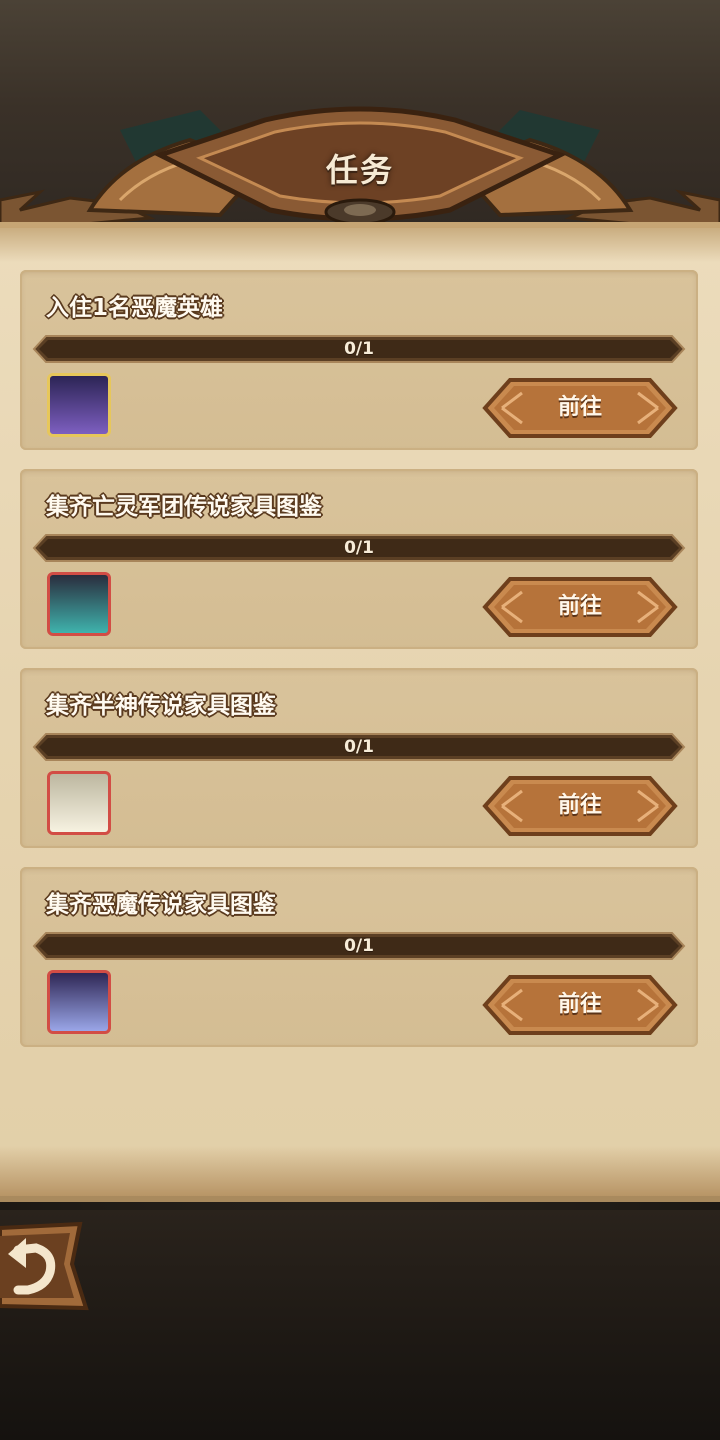 The width and height of the screenshot is (720, 1440). Describe the element at coordinates (135, 308) in the screenshot. I see `task-title: 入住1名恶魔英雄` at that location.